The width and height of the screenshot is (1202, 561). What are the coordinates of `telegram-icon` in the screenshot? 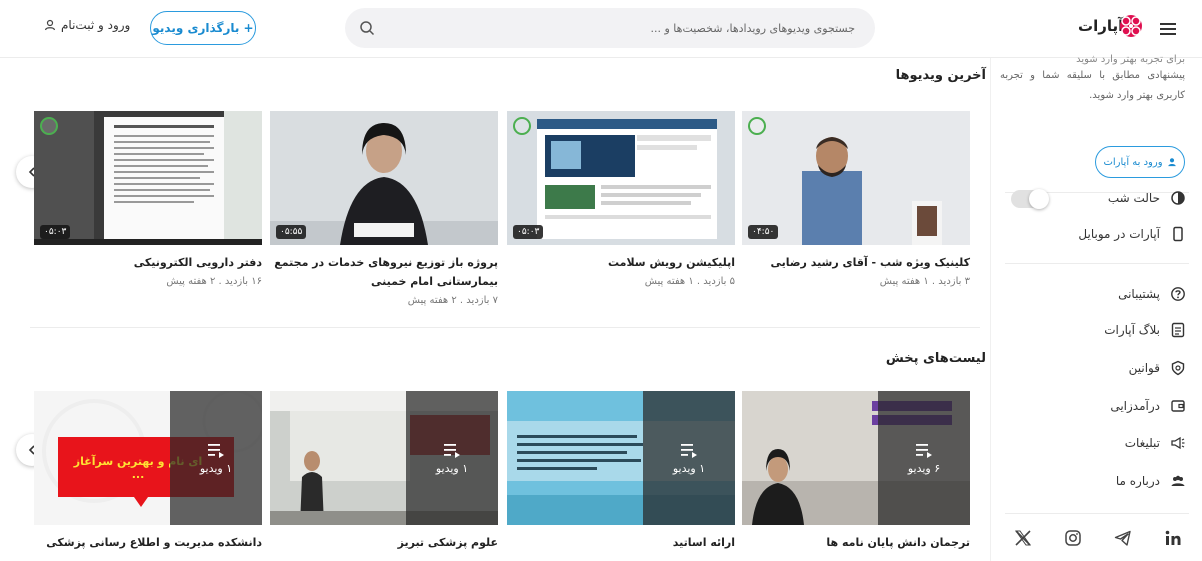 It's located at (1123, 538).